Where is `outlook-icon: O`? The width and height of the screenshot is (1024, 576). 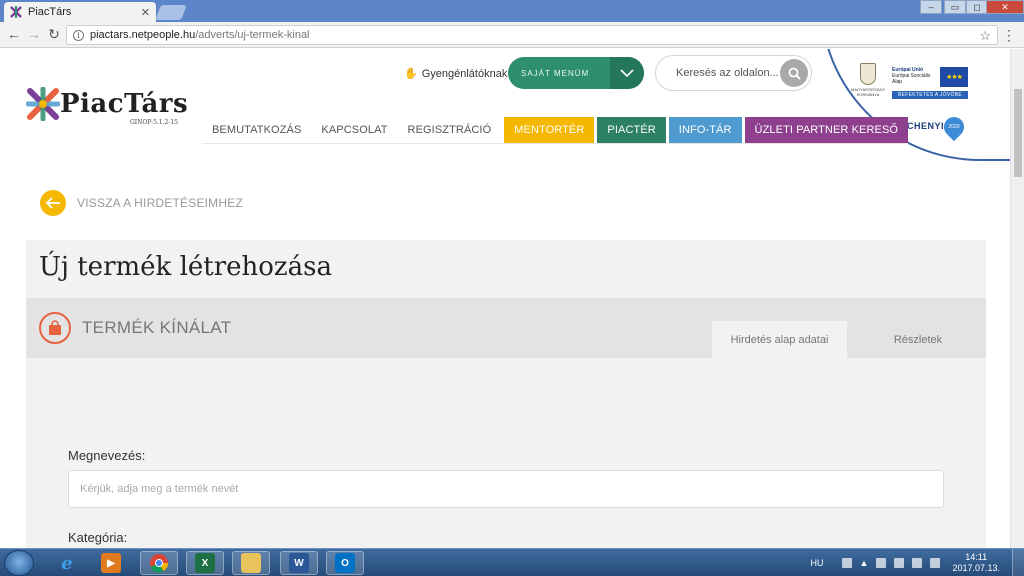 outlook-icon: O is located at coordinates (345, 563).